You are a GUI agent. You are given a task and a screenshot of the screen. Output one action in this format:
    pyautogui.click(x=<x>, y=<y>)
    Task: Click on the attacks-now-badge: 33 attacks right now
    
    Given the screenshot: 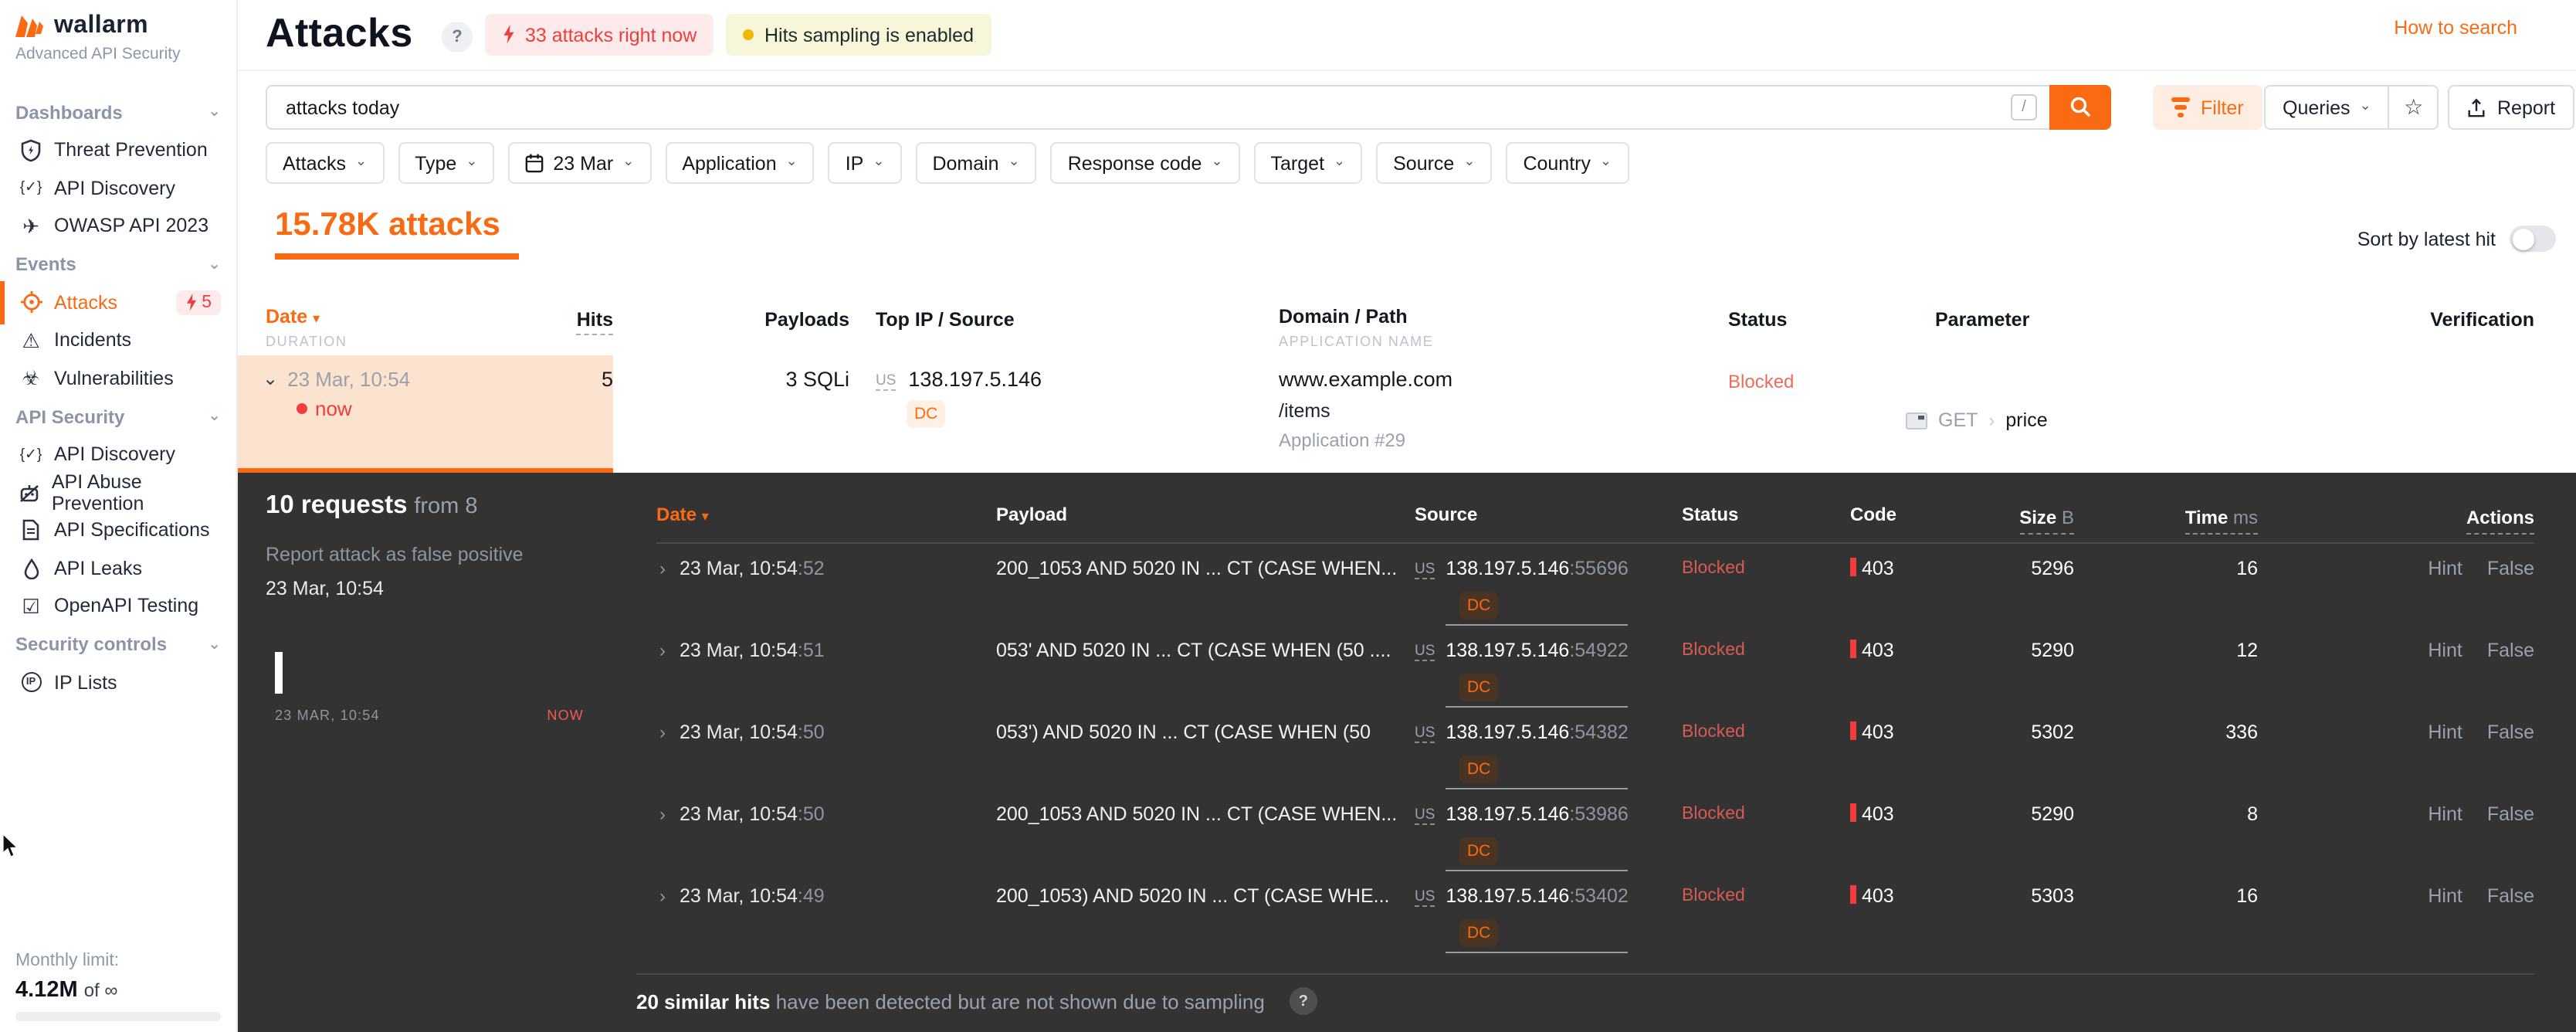 What is the action you would take?
    pyautogui.click(x=599, y=35)
    